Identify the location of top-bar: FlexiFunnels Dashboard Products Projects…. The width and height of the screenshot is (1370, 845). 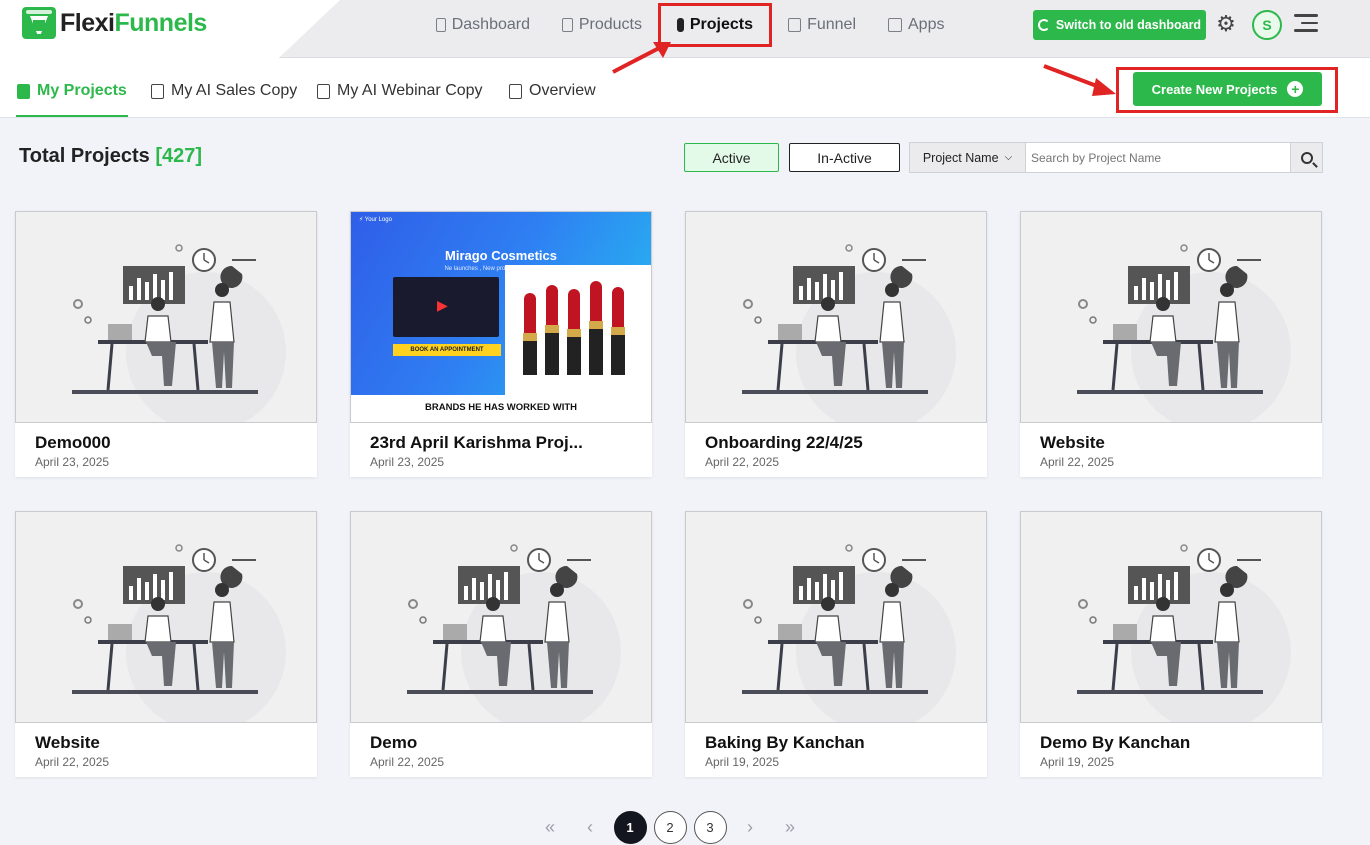
(685, 29).